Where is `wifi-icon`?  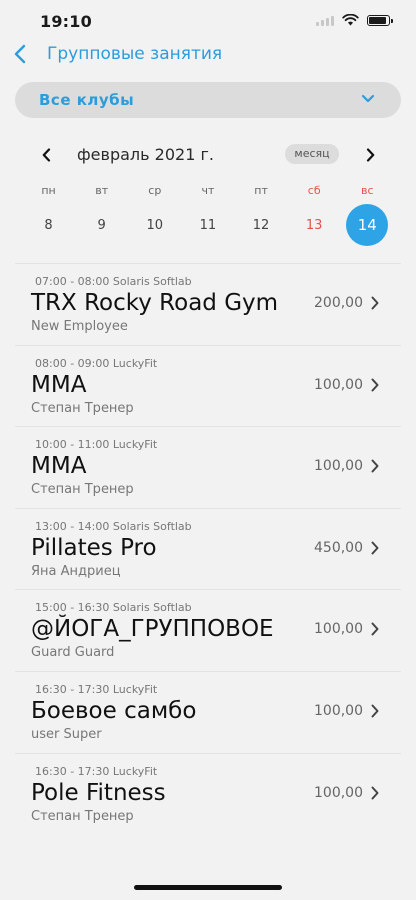
wifi-icon is located at coordinates (350, 20).